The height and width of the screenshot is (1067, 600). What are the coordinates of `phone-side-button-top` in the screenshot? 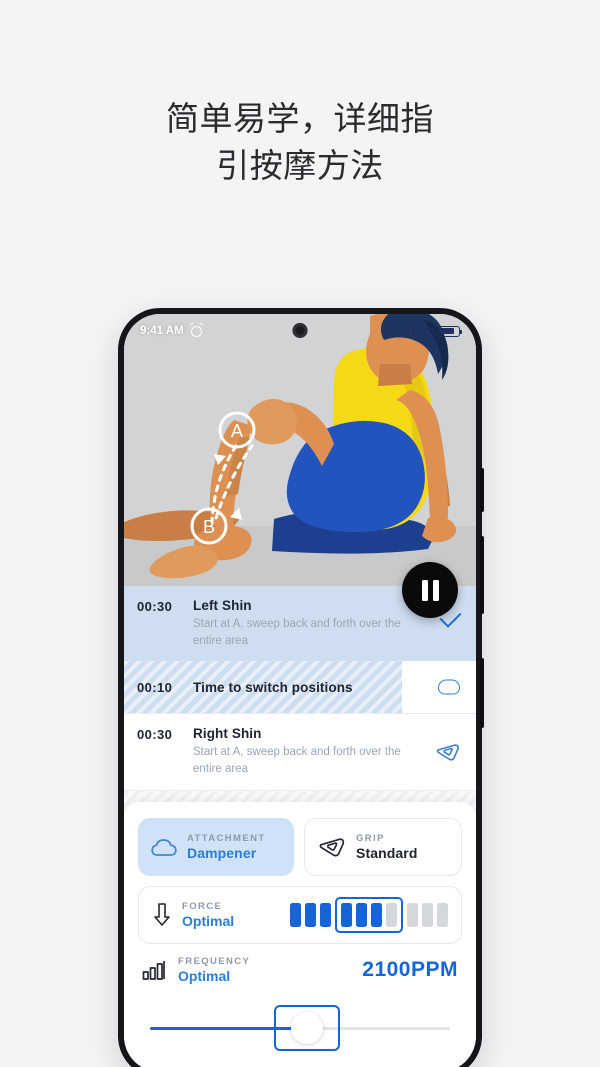 It's located at (482, 490).